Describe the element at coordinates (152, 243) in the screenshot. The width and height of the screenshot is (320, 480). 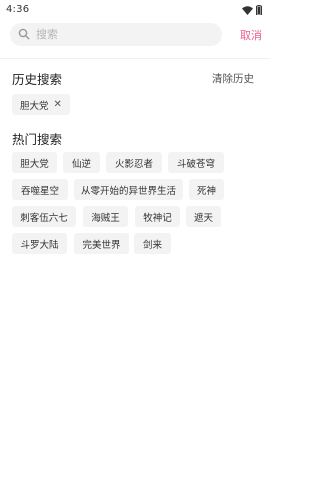
I see `hot-chip: 剑来` at that location.